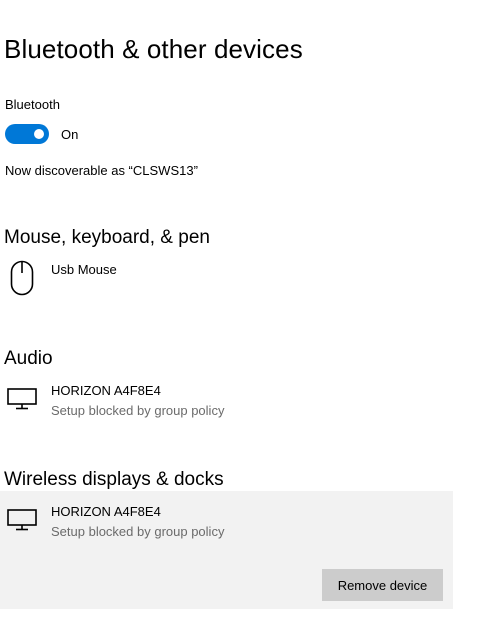 The width and height of the screenshot is (480, 624). Describe the element at coordinates (84, 269) in the screenshot. I see `device-name: Usb Mouse` at that location.